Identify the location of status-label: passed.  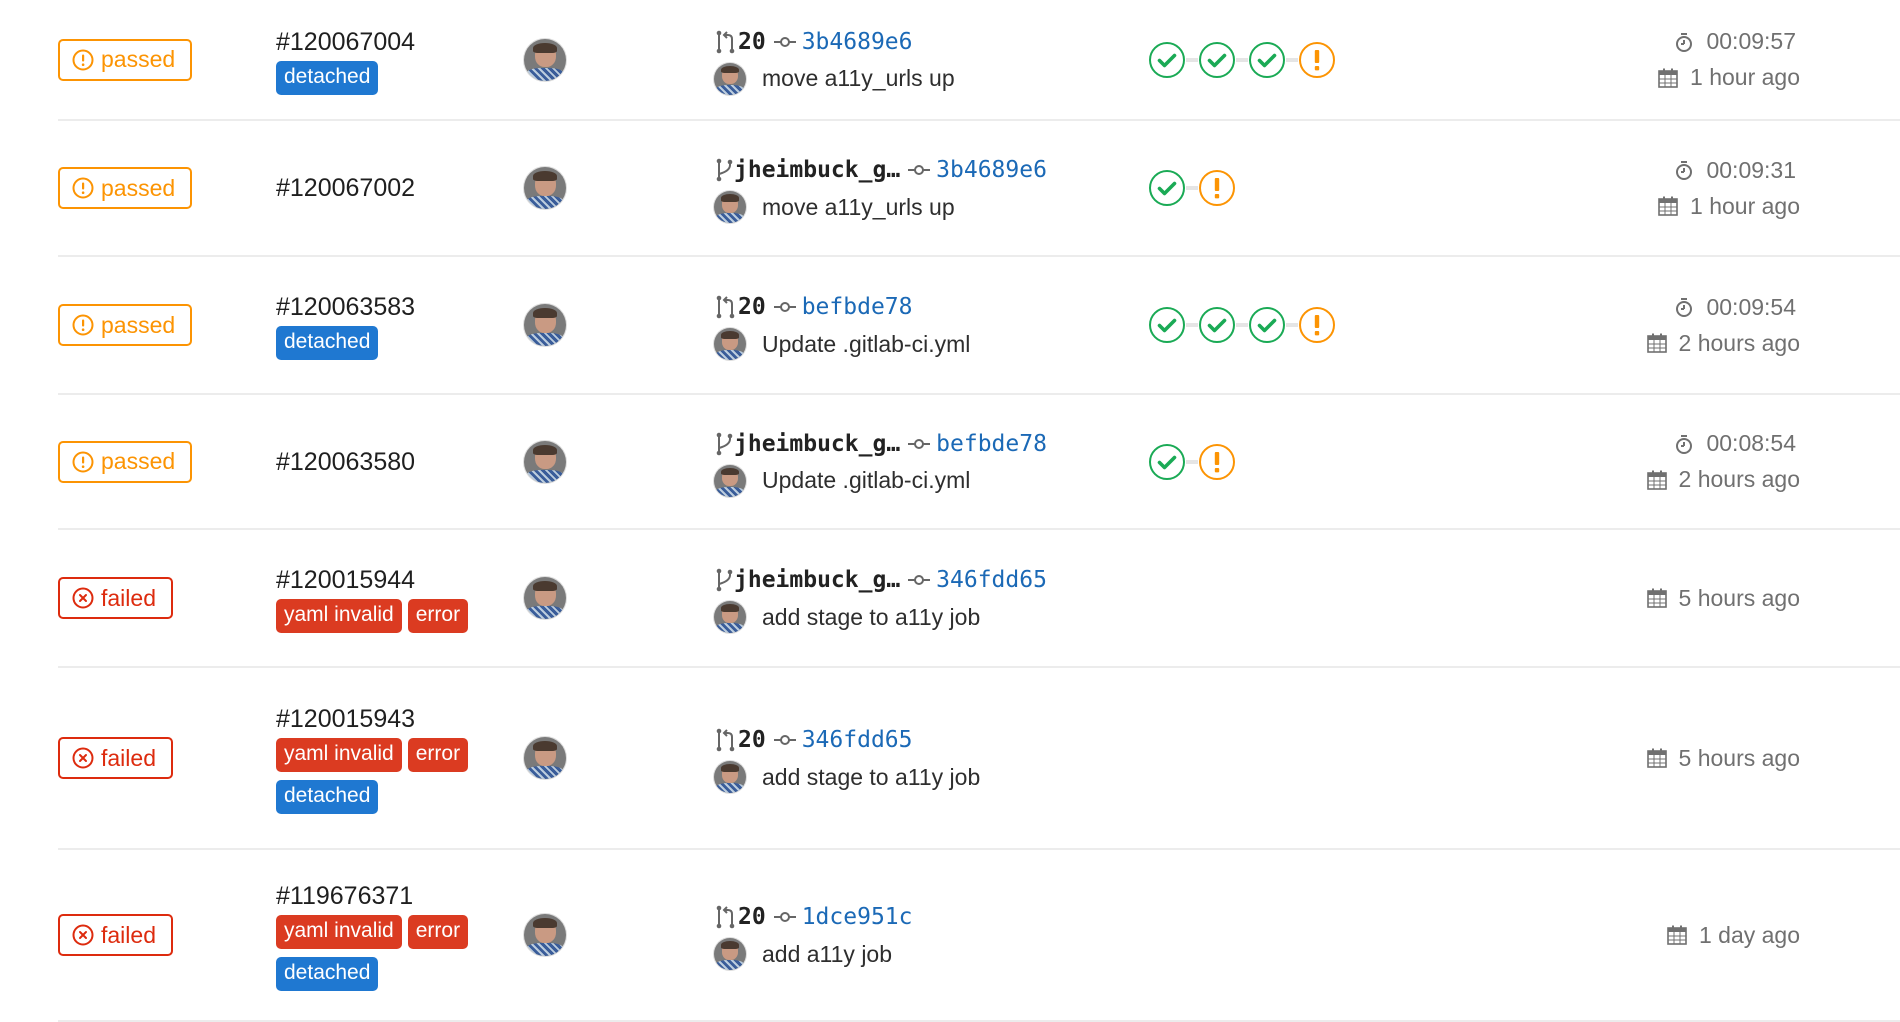
(138, 59).